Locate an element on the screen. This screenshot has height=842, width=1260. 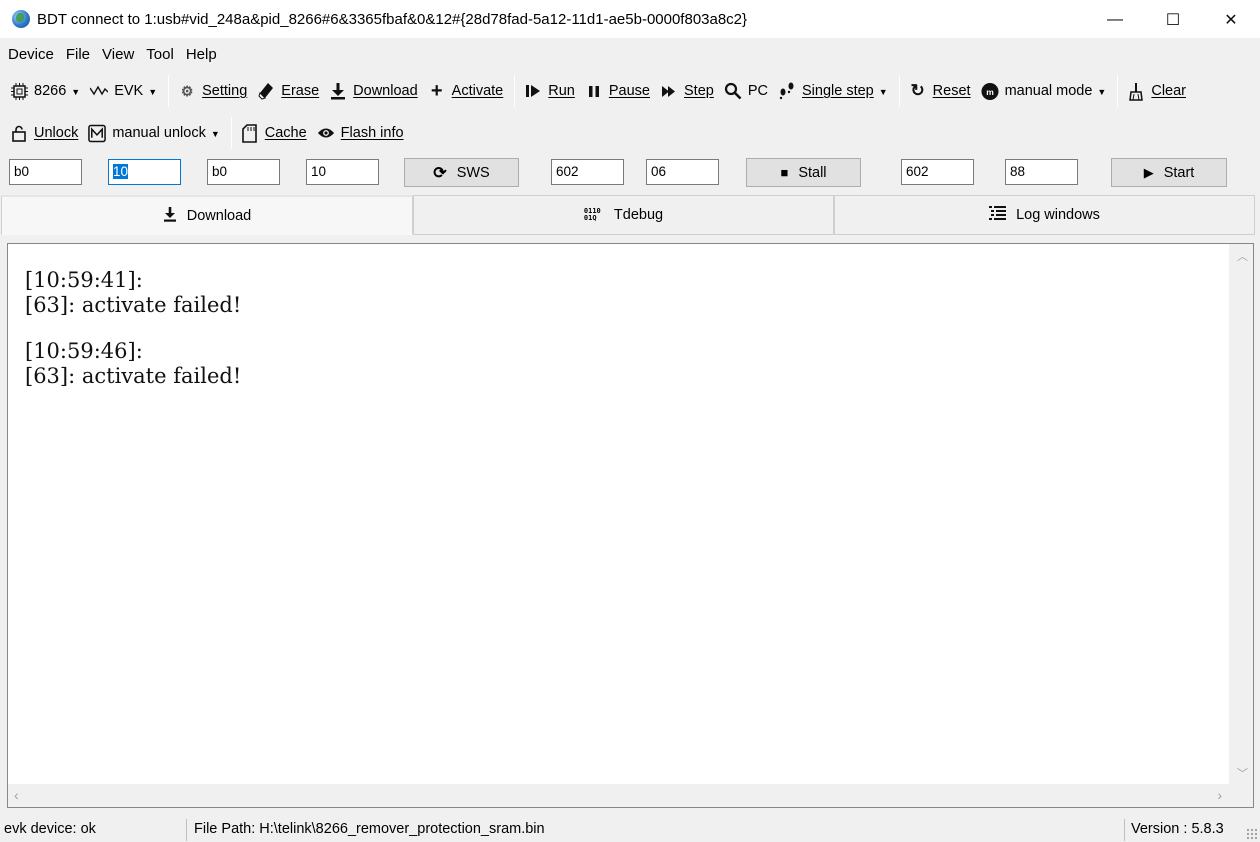
sd-card-icon is located at coordinates (250, 133).